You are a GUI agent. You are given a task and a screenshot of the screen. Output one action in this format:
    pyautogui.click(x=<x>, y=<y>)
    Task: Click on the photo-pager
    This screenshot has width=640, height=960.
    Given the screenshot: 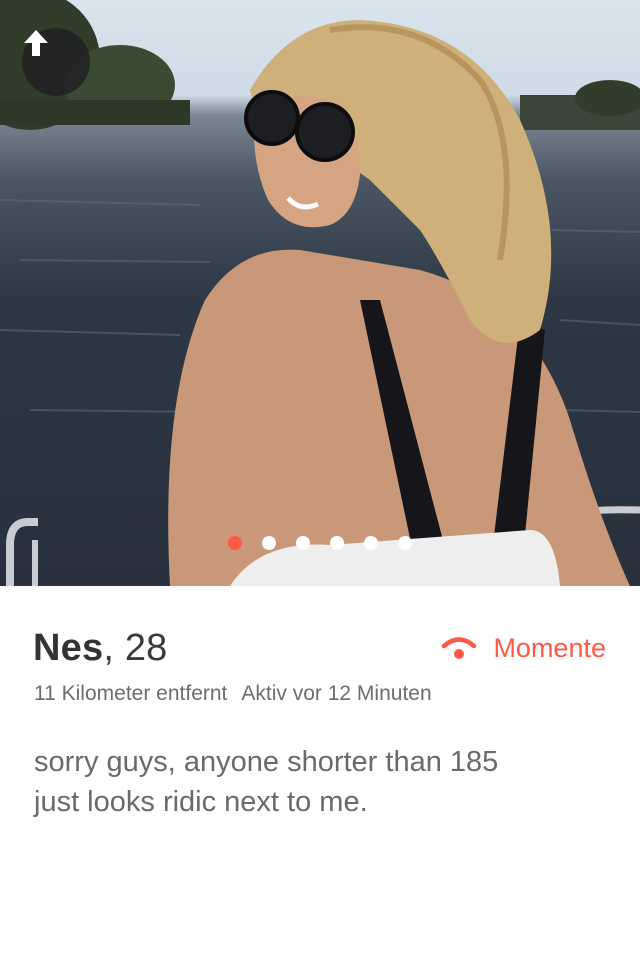 What is the action you would take?
    pyautogui.click(x=320, y=543)
    